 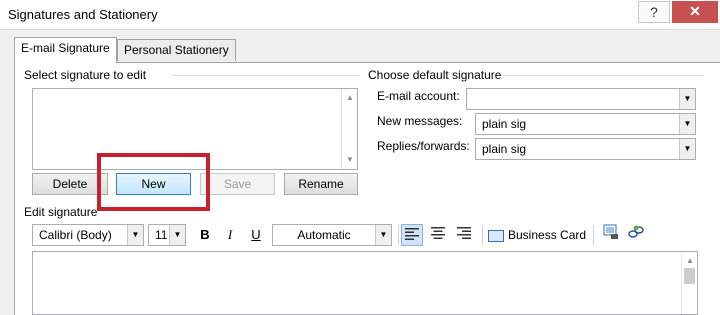 What do you see at coordinates (420, 121) in the screenshot?
I see `new-messages-label: New messages:` at bounding box center [420, 121].